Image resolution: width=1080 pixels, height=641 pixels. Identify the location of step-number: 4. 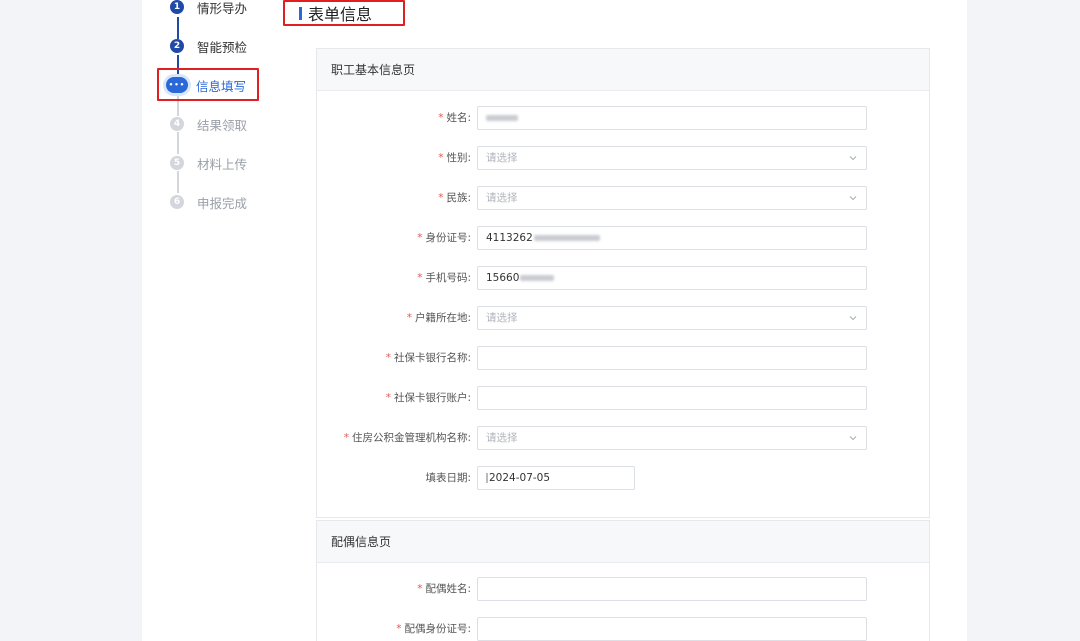
(177, 124).